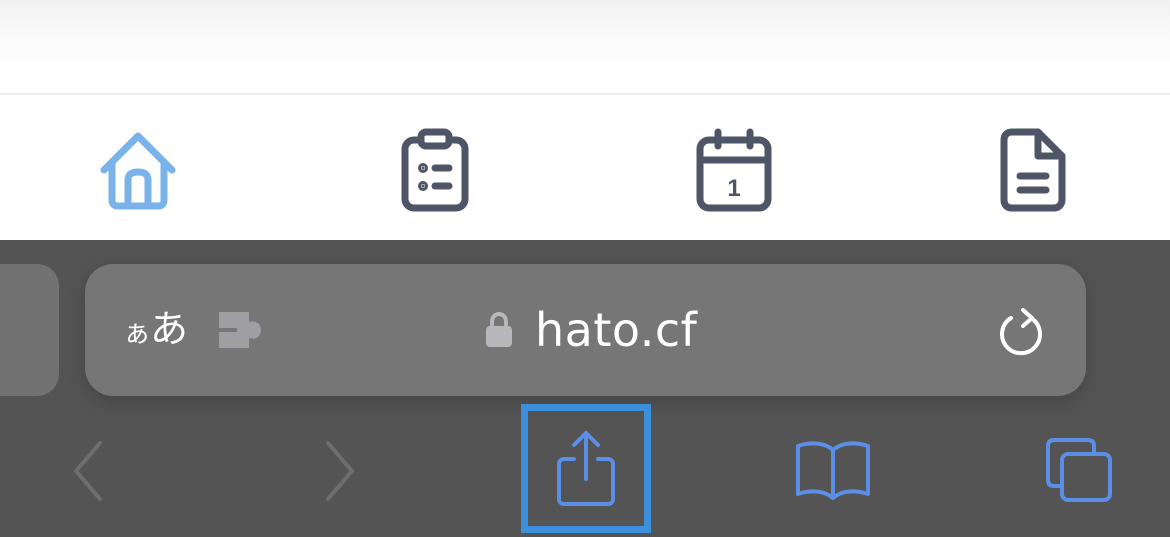 The image size is (1170, 537). I want to click on reload-icon, so click(1021, 332).